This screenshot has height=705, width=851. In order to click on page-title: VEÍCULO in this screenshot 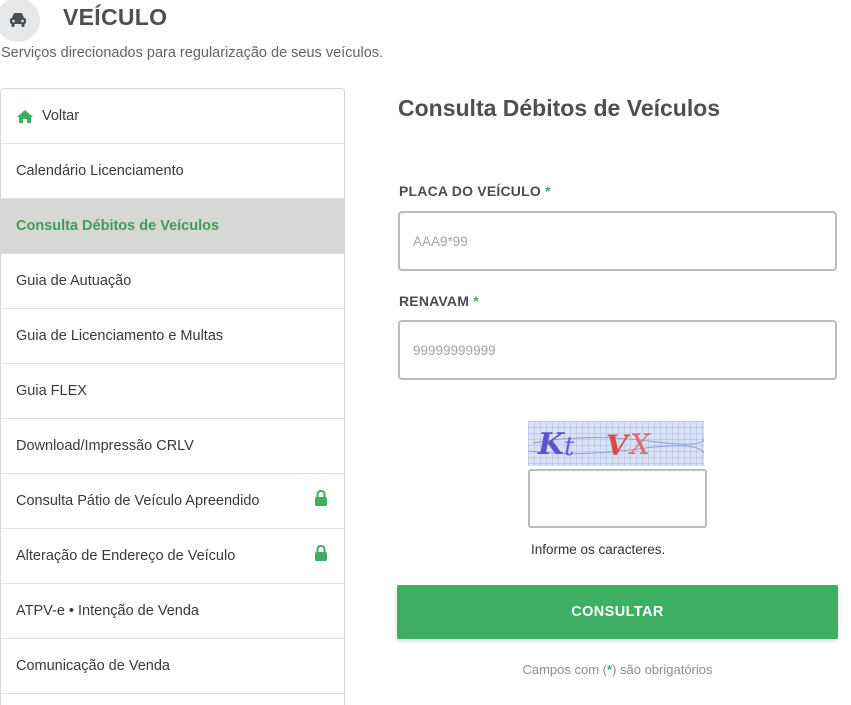, I will do `click(115, 17)`.